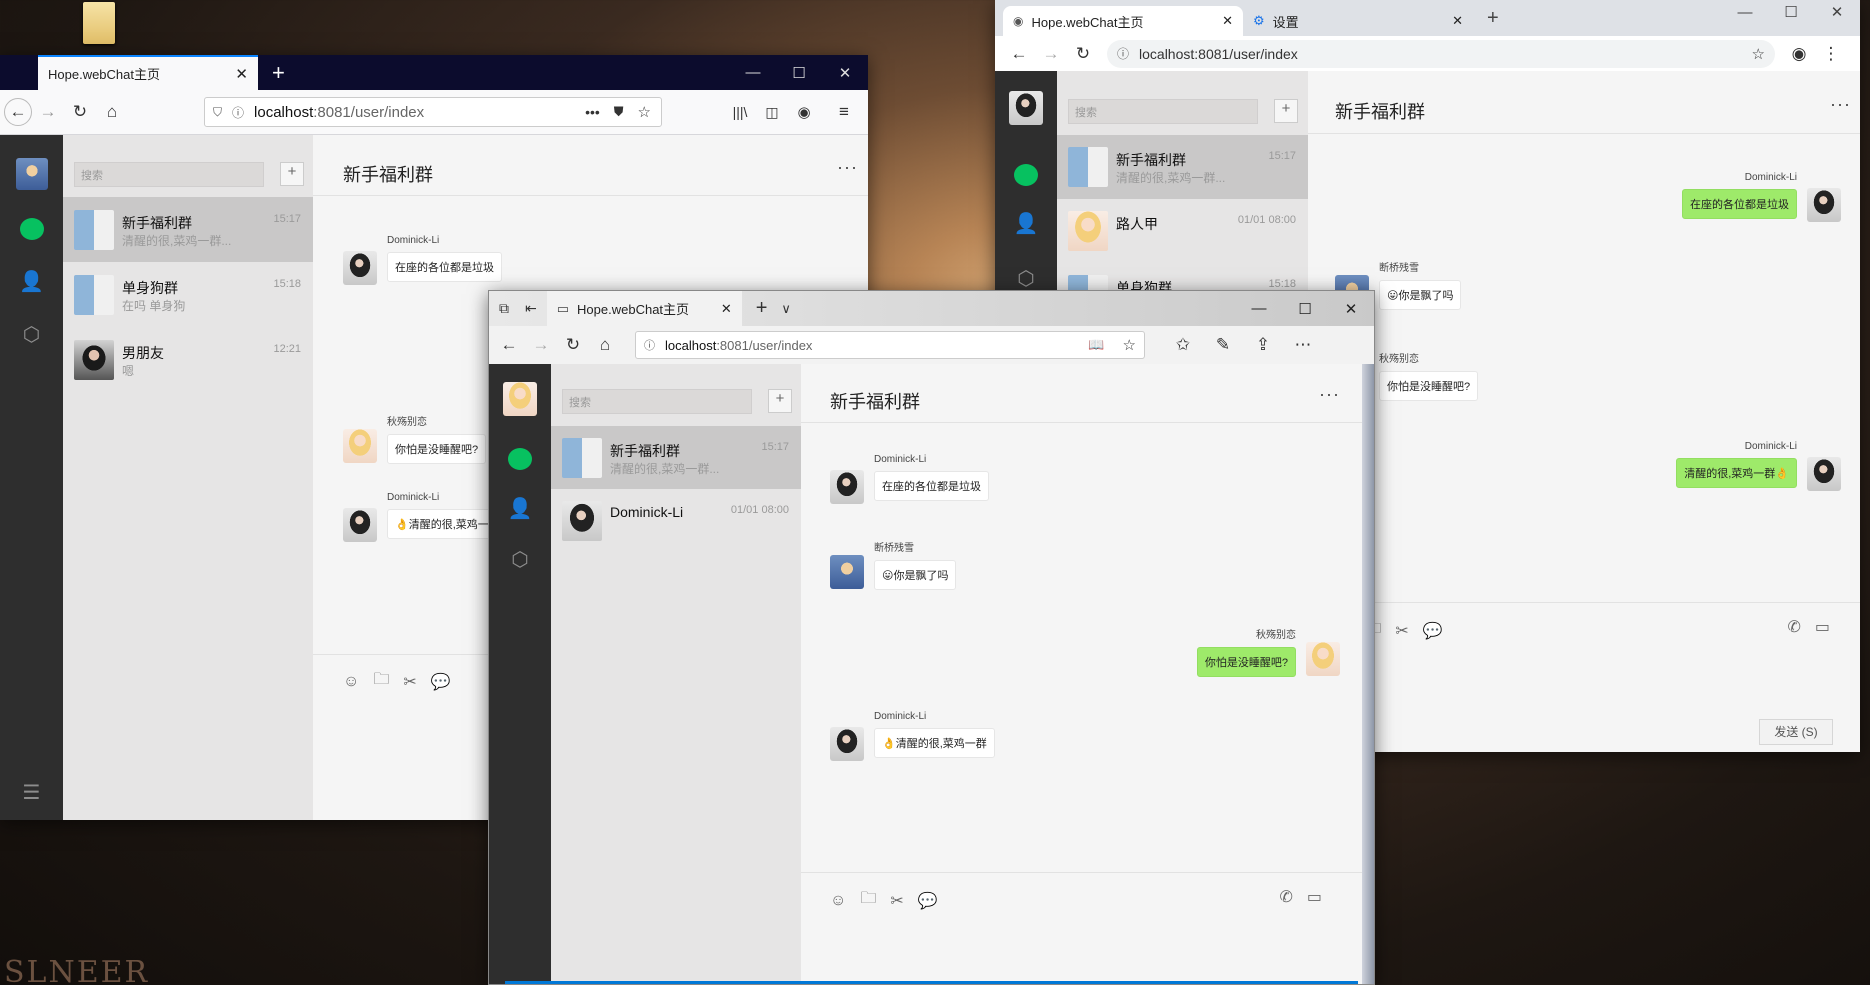 The height and width of the screenshot is (985, 1870). What do you see at coordinates (32, 792) in the screenshot?
I see `hamburger-icon: ☰` at bounding box center [32, 792].